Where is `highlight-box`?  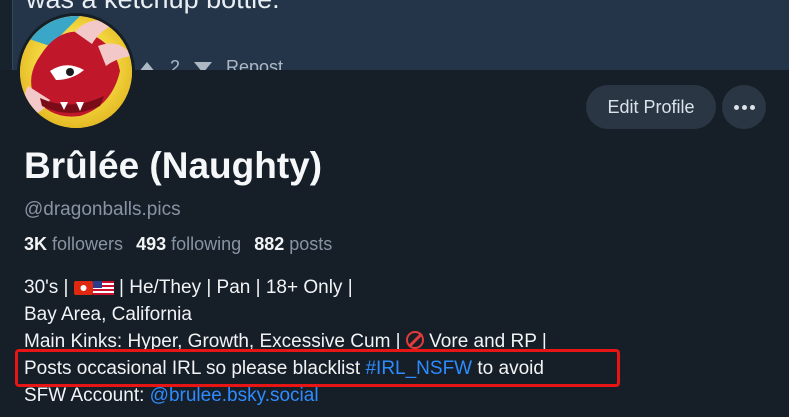 highlight-box is located at coordinates (317, 368).